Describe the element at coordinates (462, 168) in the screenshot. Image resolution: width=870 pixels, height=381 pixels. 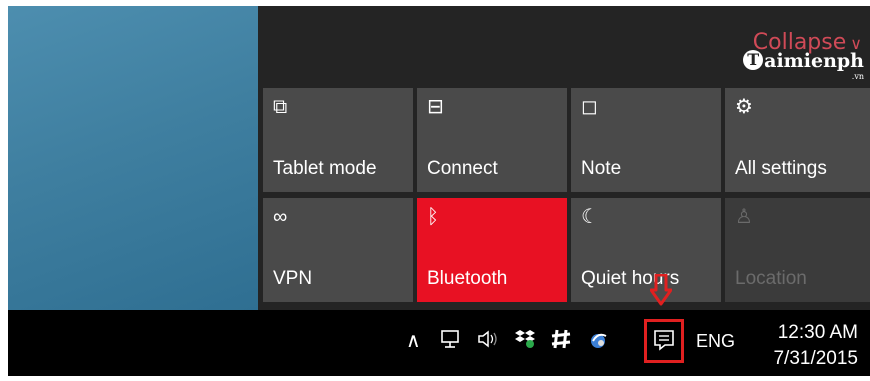
I see `tile-label: Connect` at that location.